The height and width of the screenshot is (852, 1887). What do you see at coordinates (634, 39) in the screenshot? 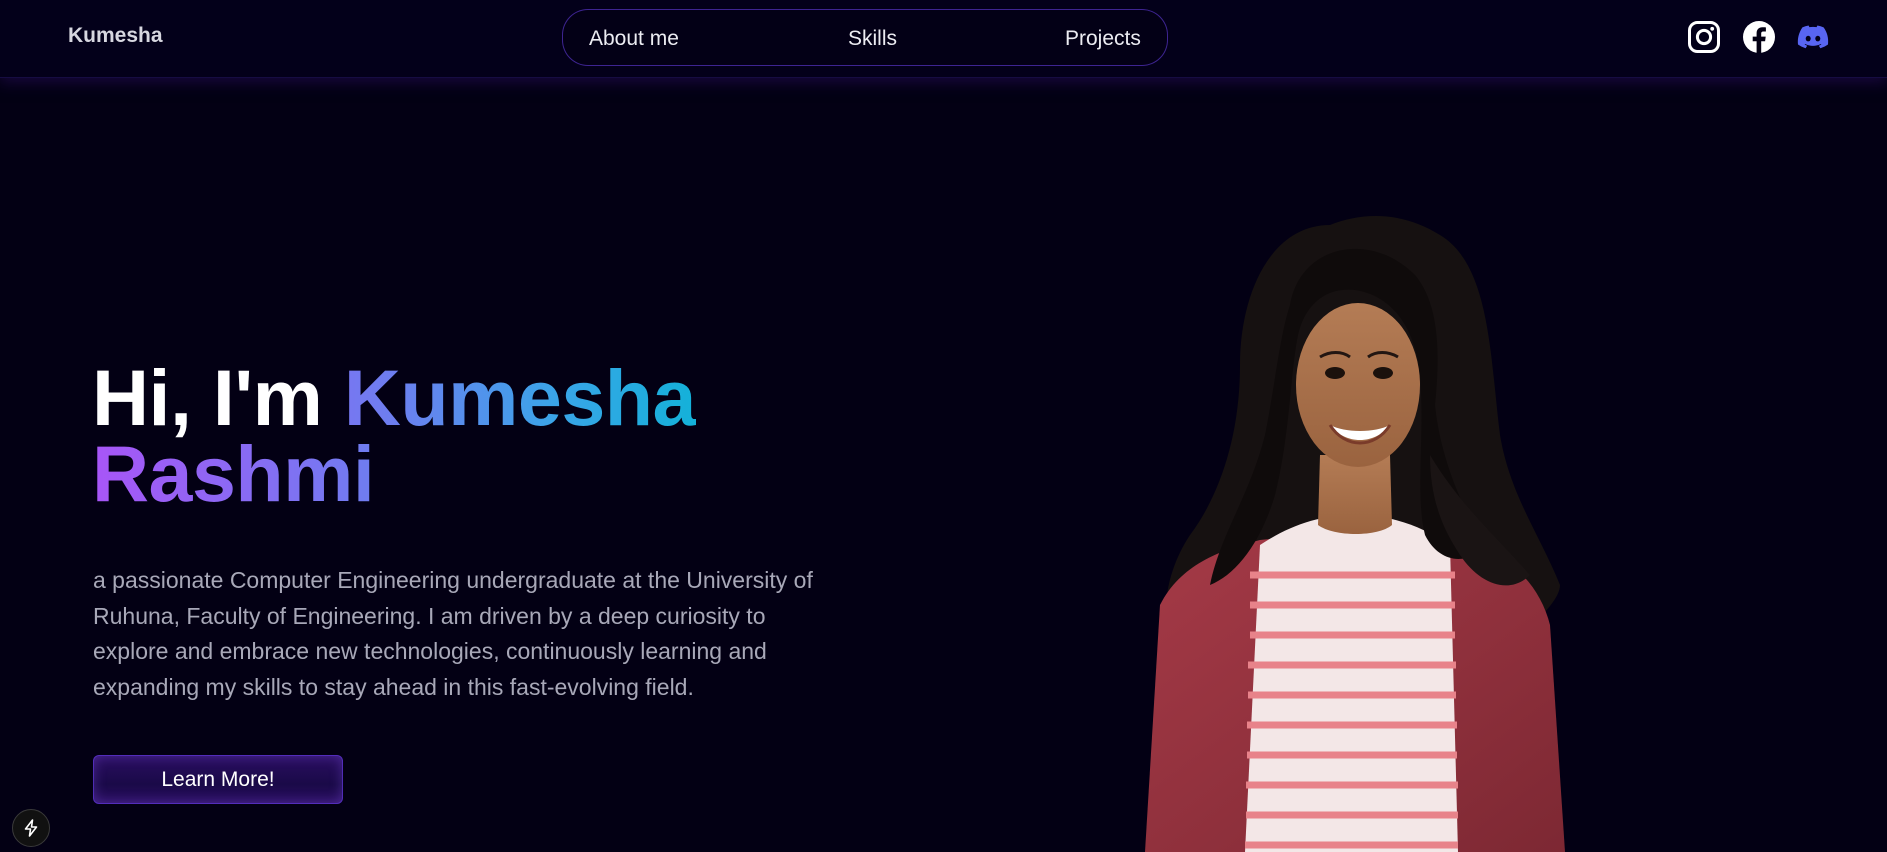
I see `nav-link-about: About me` at bounding box center [634, 39].